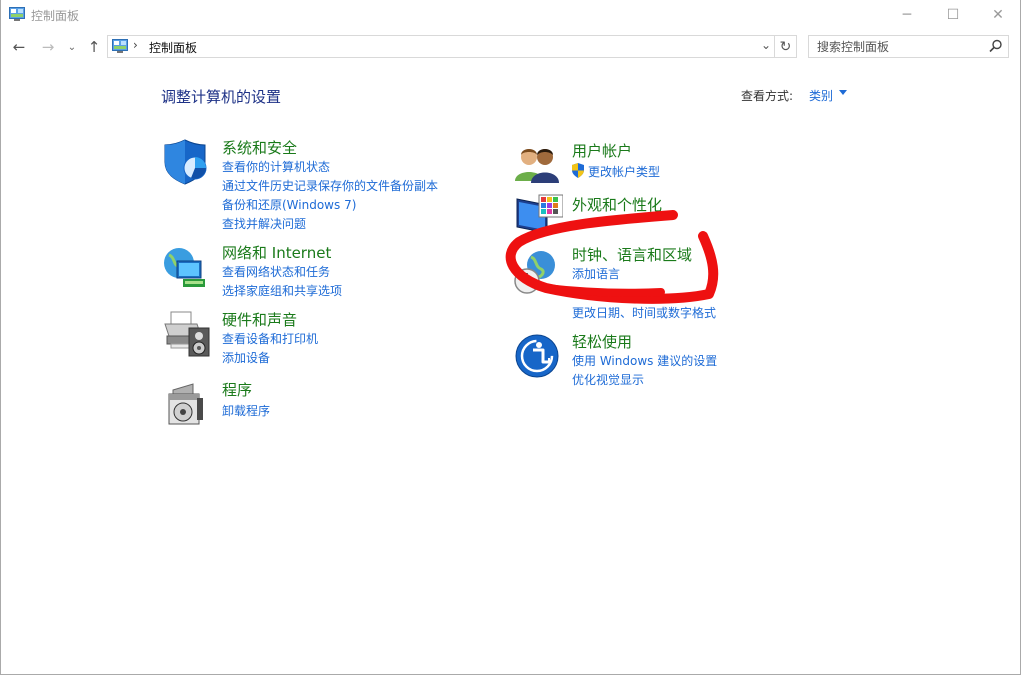 This screenshot has height=675, width=1021. I want to click on printer-speaker-icon, so click(187, 334).